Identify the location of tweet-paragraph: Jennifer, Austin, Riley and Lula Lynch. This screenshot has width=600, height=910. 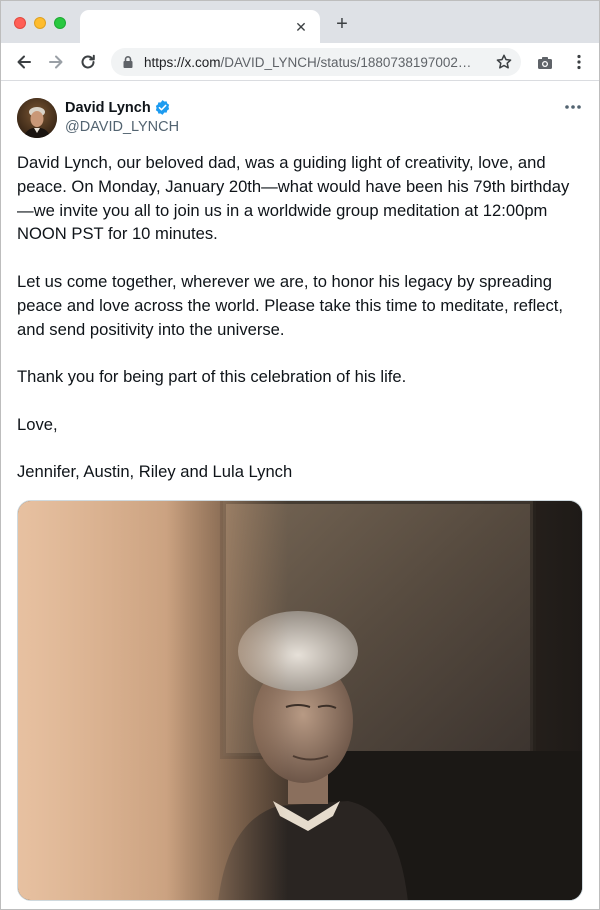
(155, 472).